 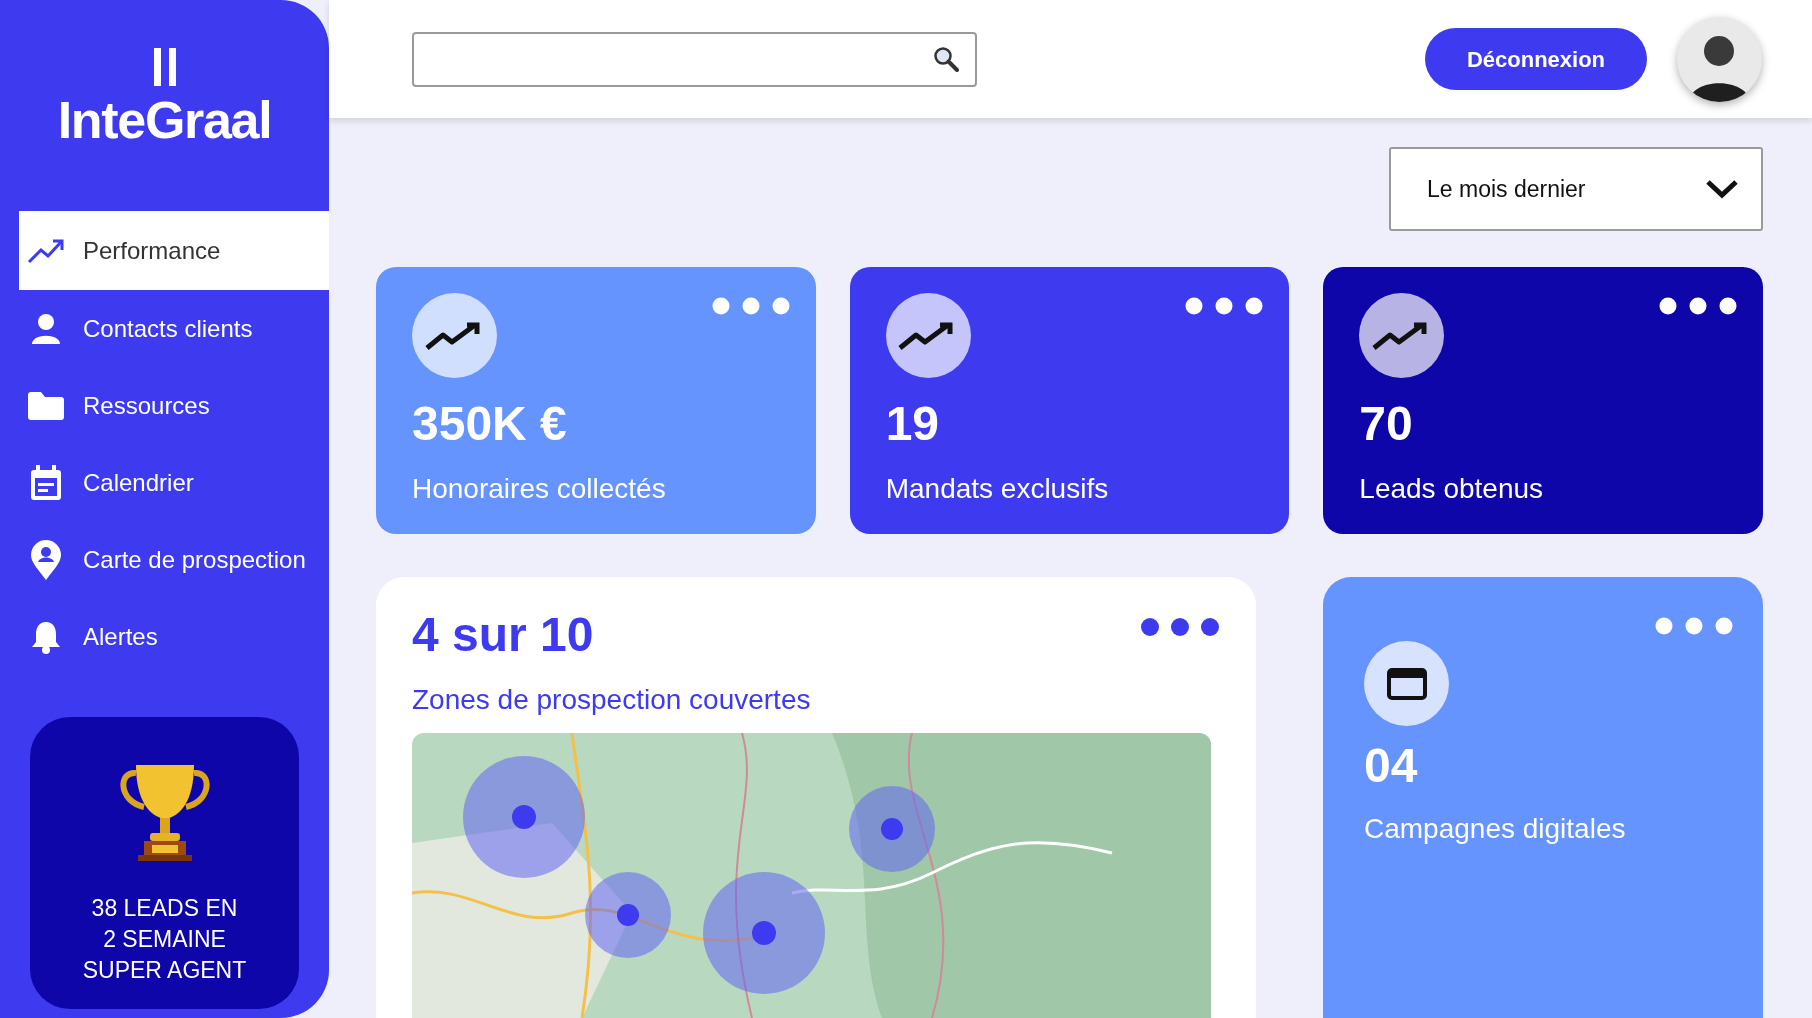 I want to click on campaigns-value: 04, so click(x=1391, y=766).